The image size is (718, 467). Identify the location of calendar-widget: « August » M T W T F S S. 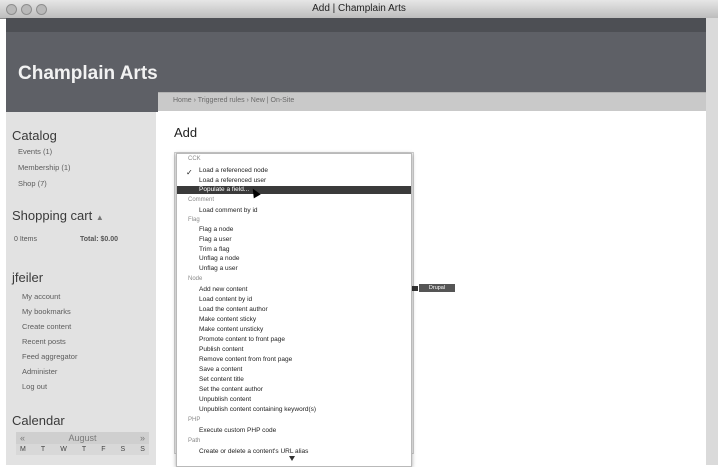
(82, 443).